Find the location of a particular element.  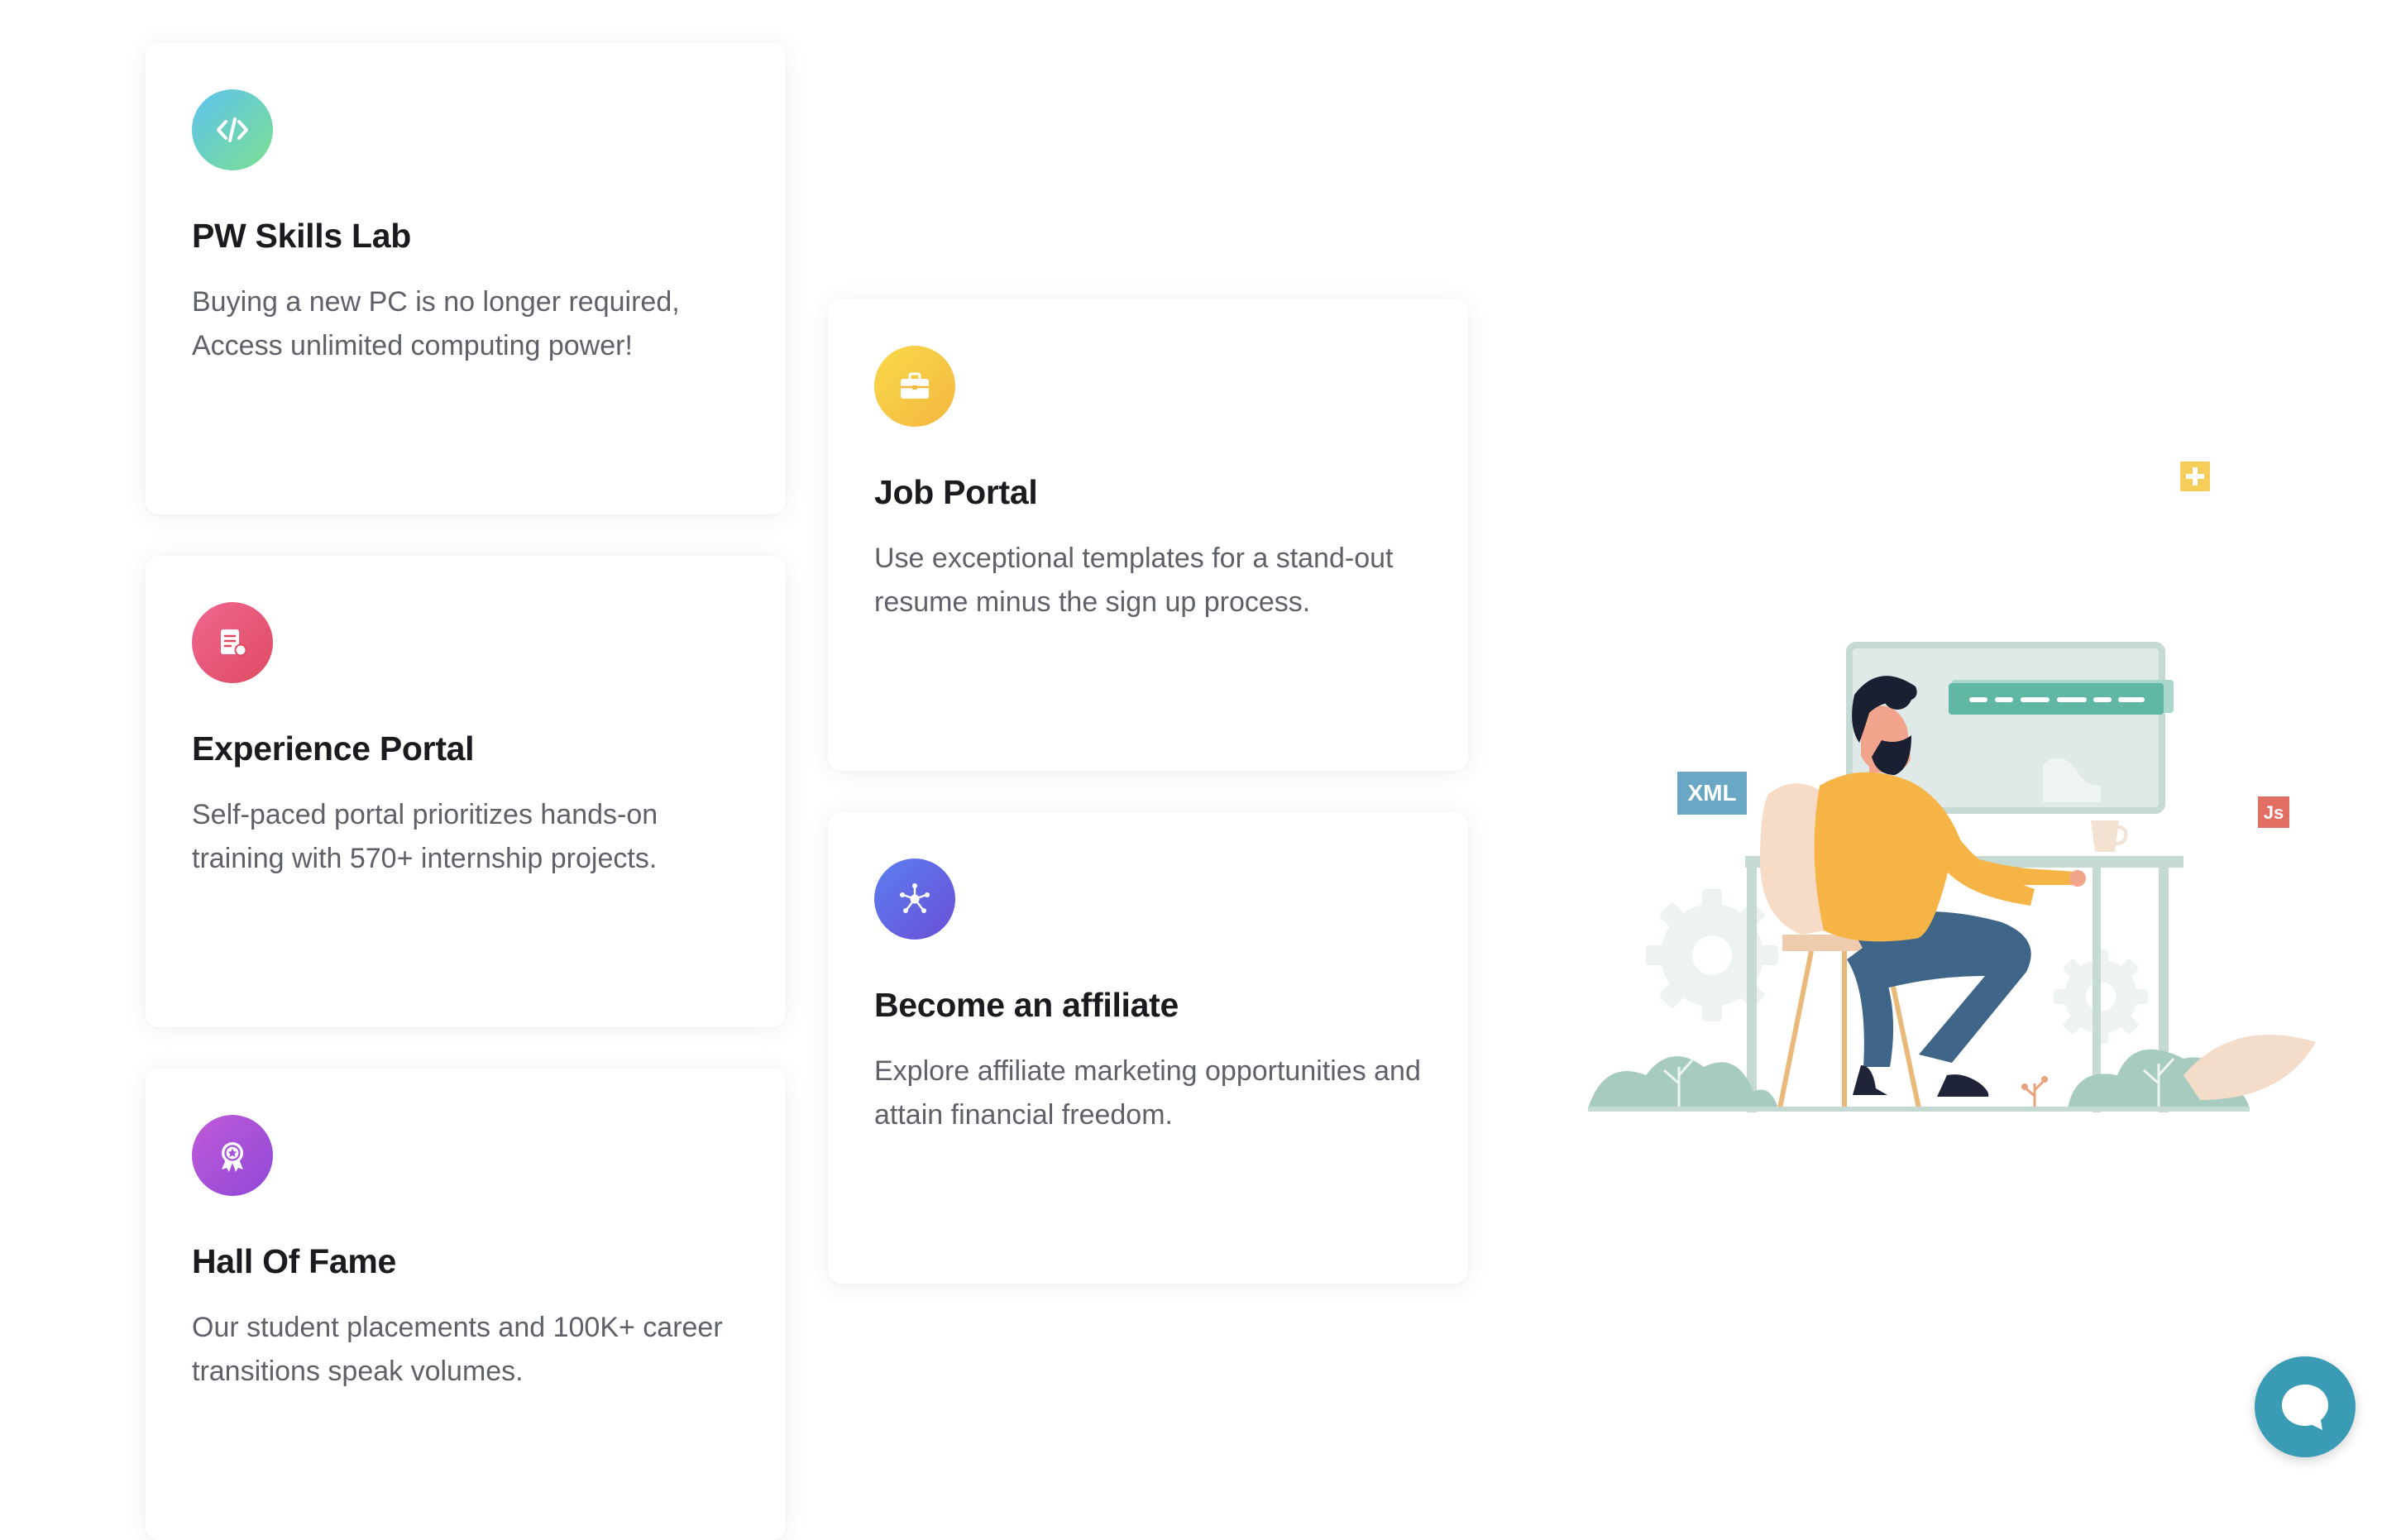

card-title: Experience Portal is located at coordinates (333, 748).